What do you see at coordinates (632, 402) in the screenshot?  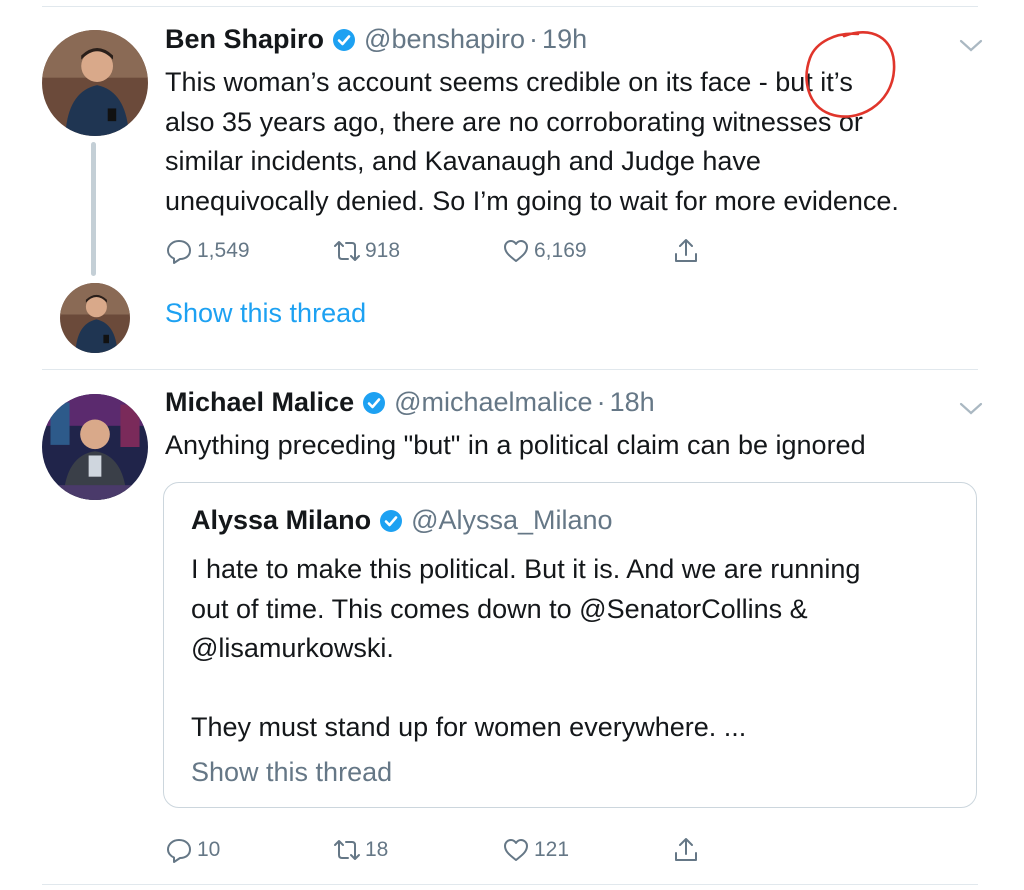 I see `tweet-timestamp: 18h` at bounding box center [632, 402].